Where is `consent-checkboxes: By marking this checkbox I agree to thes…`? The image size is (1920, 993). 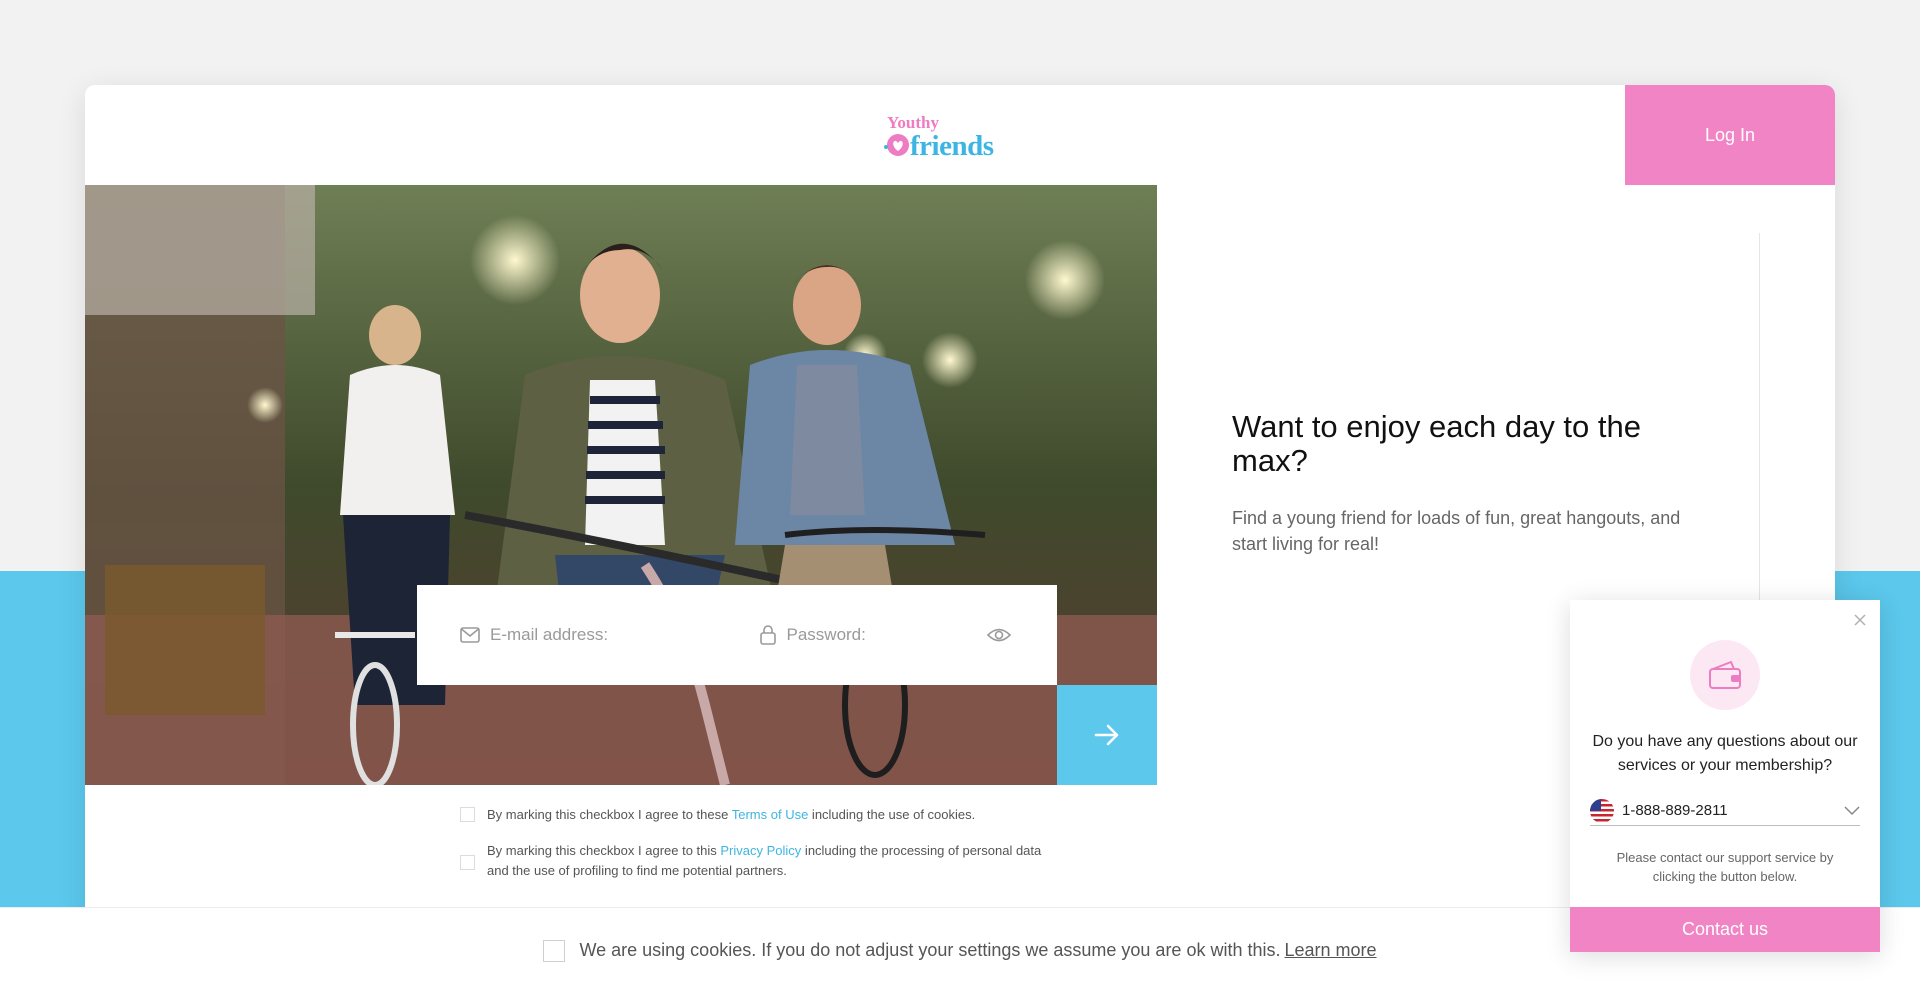 consent-checkboxes: By marking this checkbox I agree to thes… is located at coordinates (770, 851).